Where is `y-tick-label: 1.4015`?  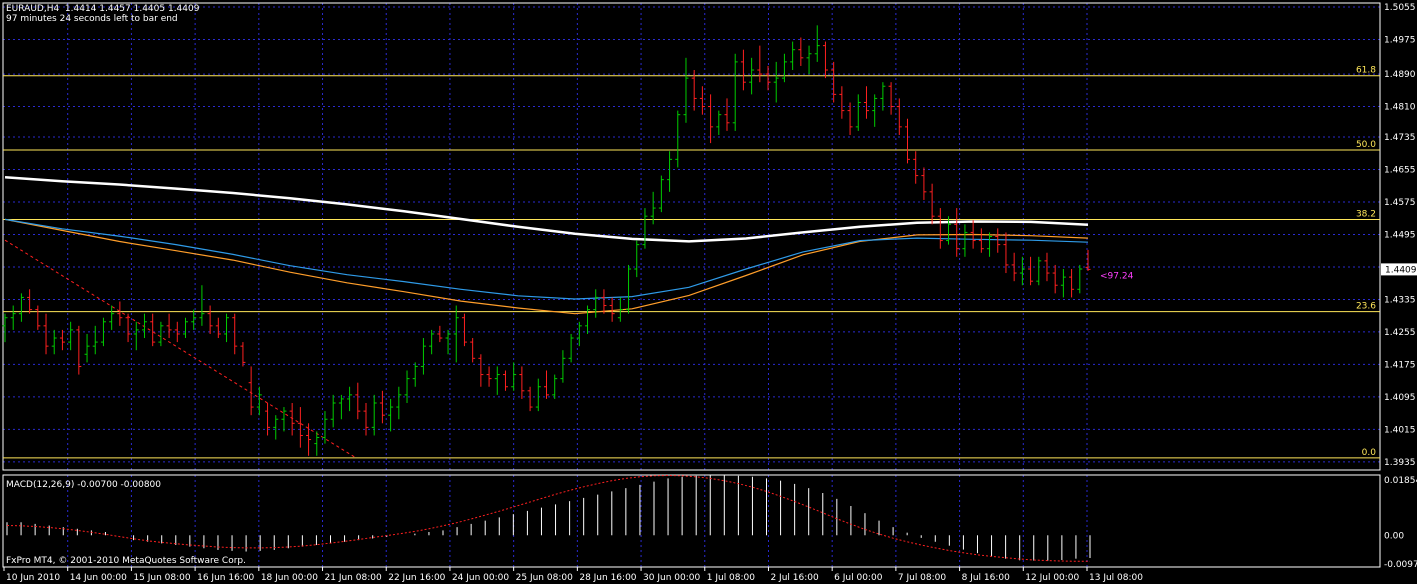 y-tick-label: 1.4015 is located at coordinates (1400, 430).